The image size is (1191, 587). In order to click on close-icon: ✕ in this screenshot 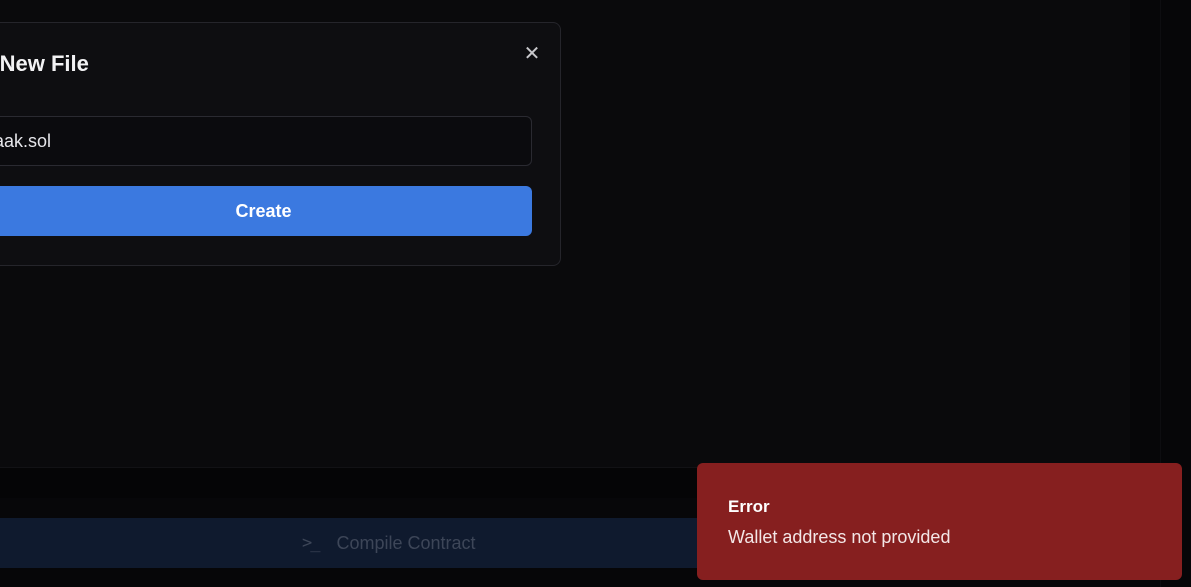, I will do `click(532, 54)`.